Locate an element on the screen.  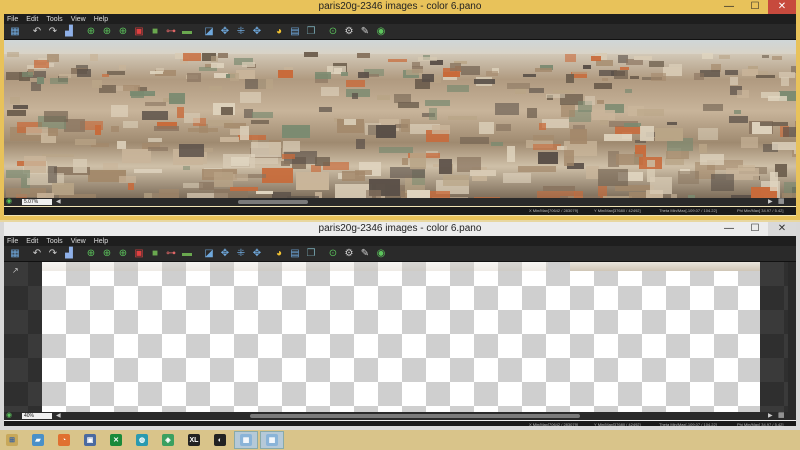
pano-app-icon-2: ▦ is located at coordinates (272, 440).